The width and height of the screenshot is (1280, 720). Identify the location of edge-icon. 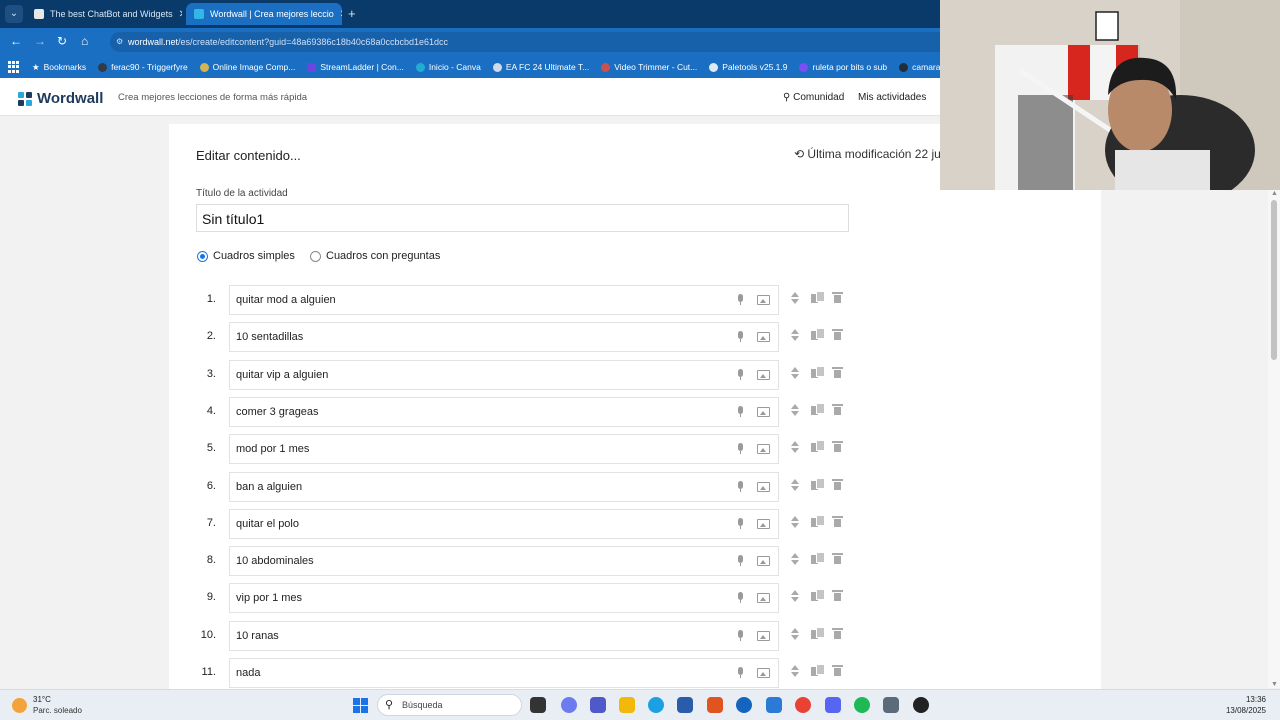
(656, 705).